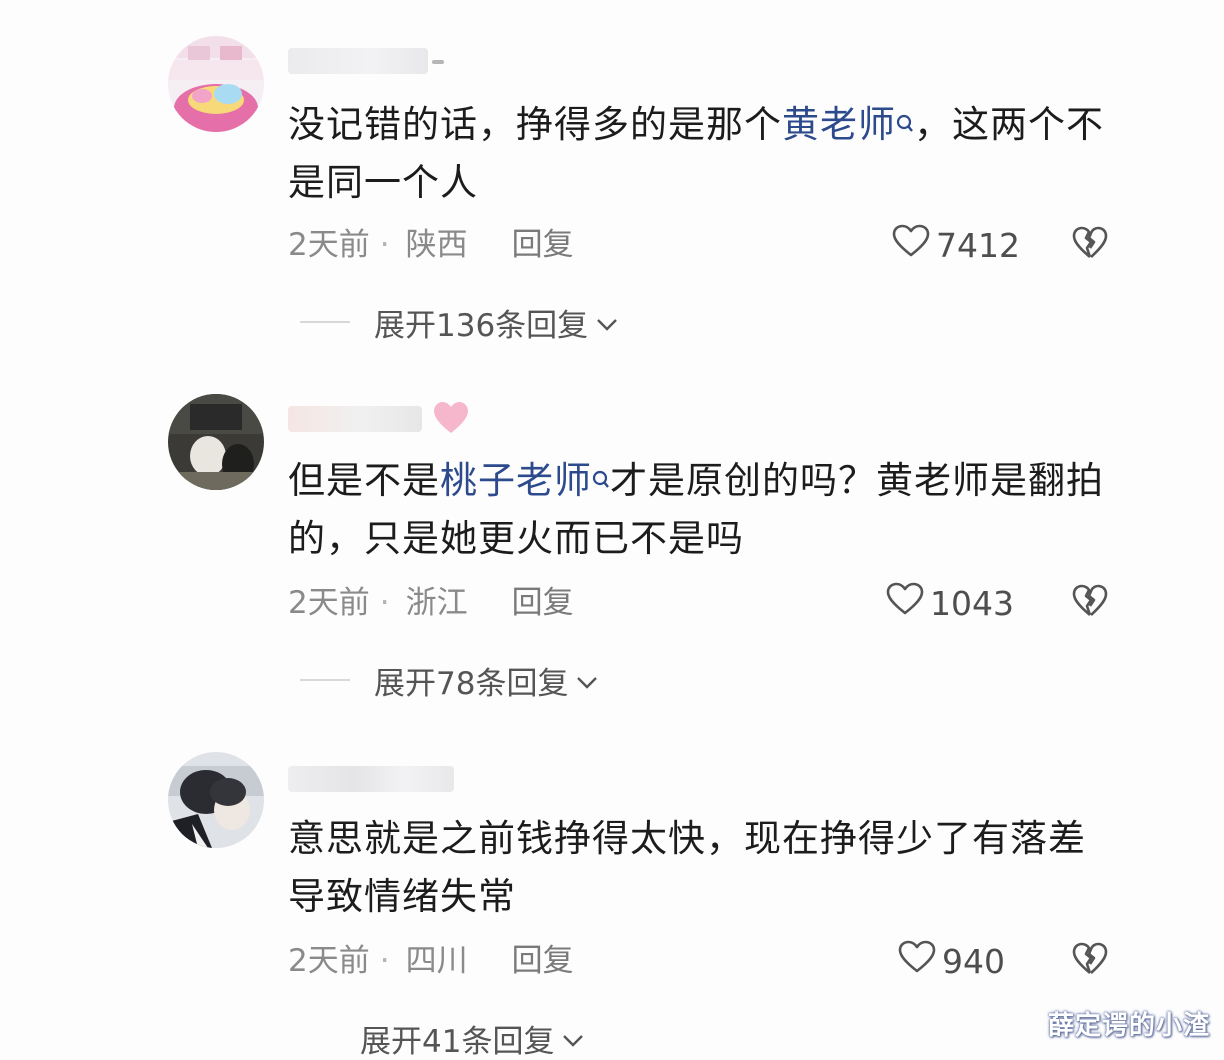  I want to click on mention-label: 黄老师, so click(839, 124).